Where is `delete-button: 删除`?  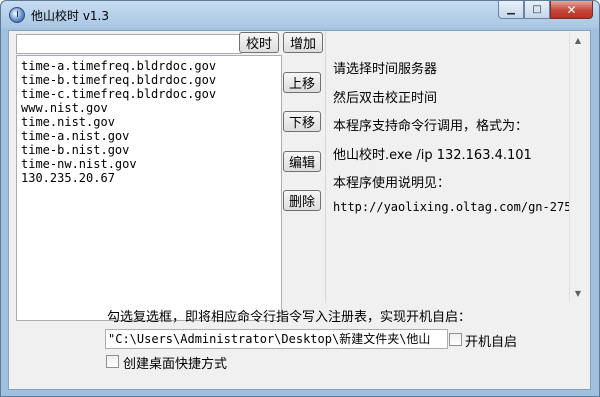 delete-button: 删除 is located at coordinates (302, 200).